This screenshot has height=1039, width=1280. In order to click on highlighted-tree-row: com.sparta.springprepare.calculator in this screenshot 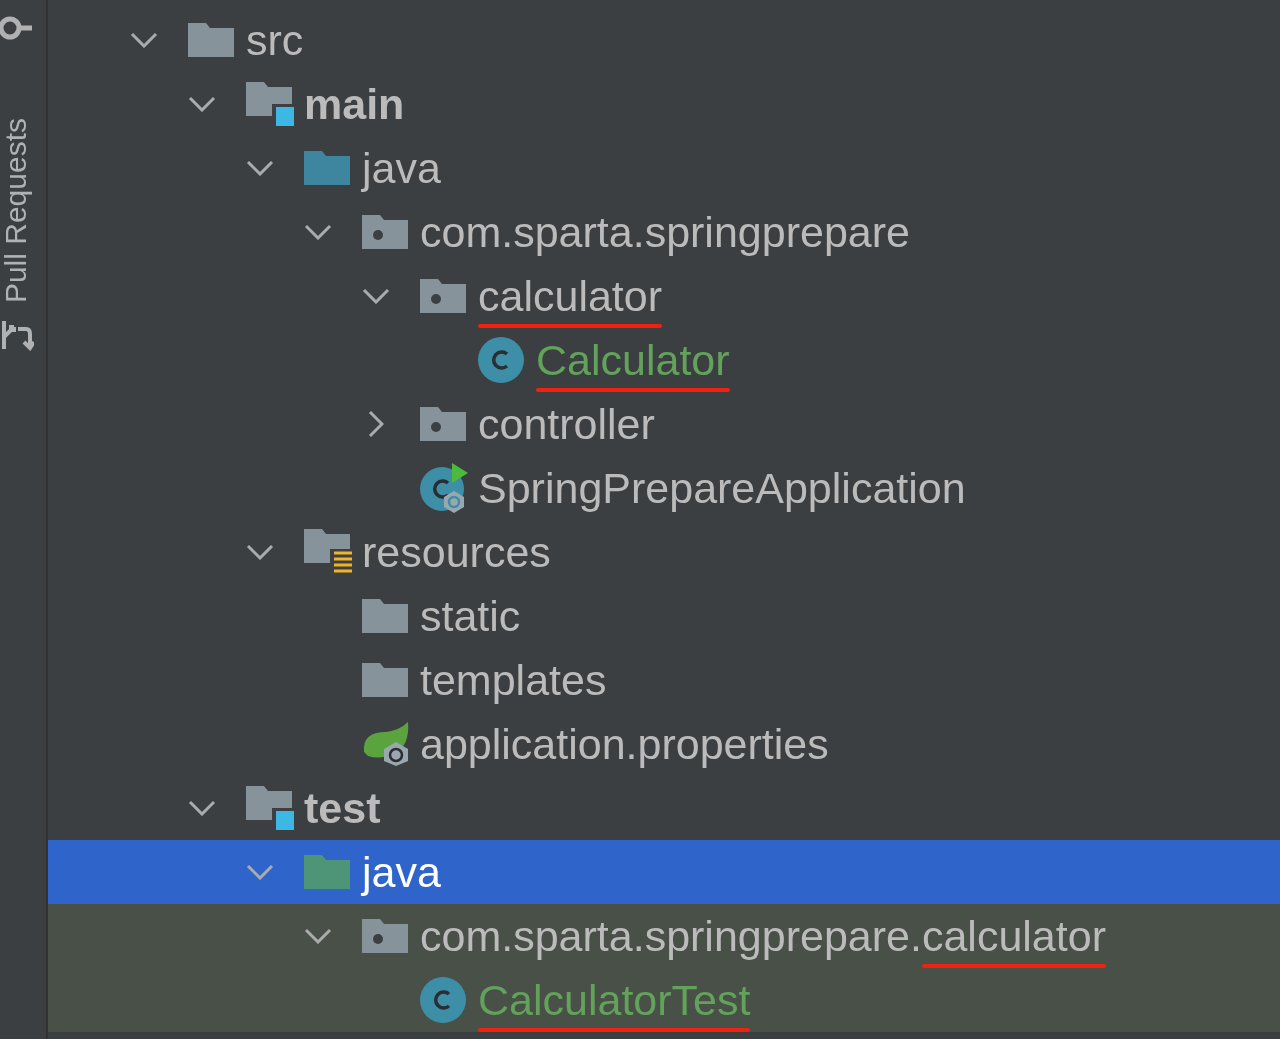, I will do `click(664, 936)`.